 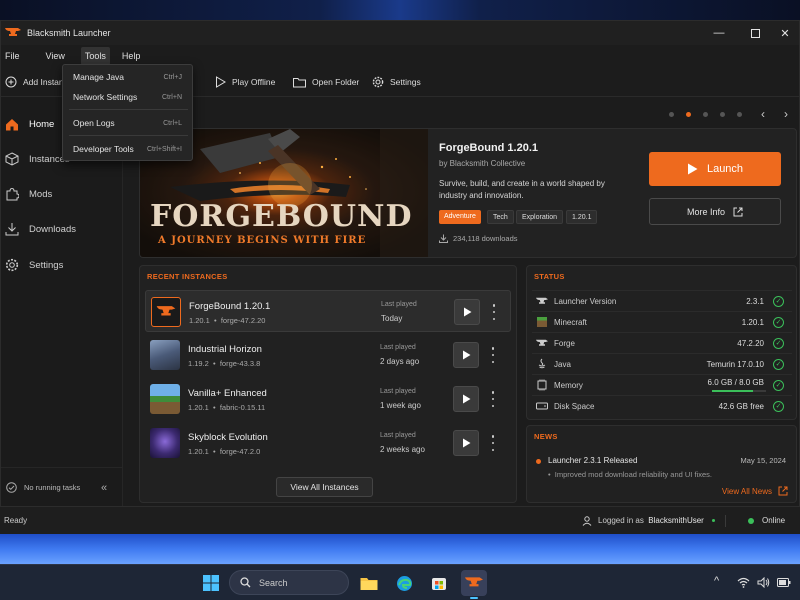 I want to click on news-item-title: Launcher 2.3.1 Released, so click(x=592, y=460).